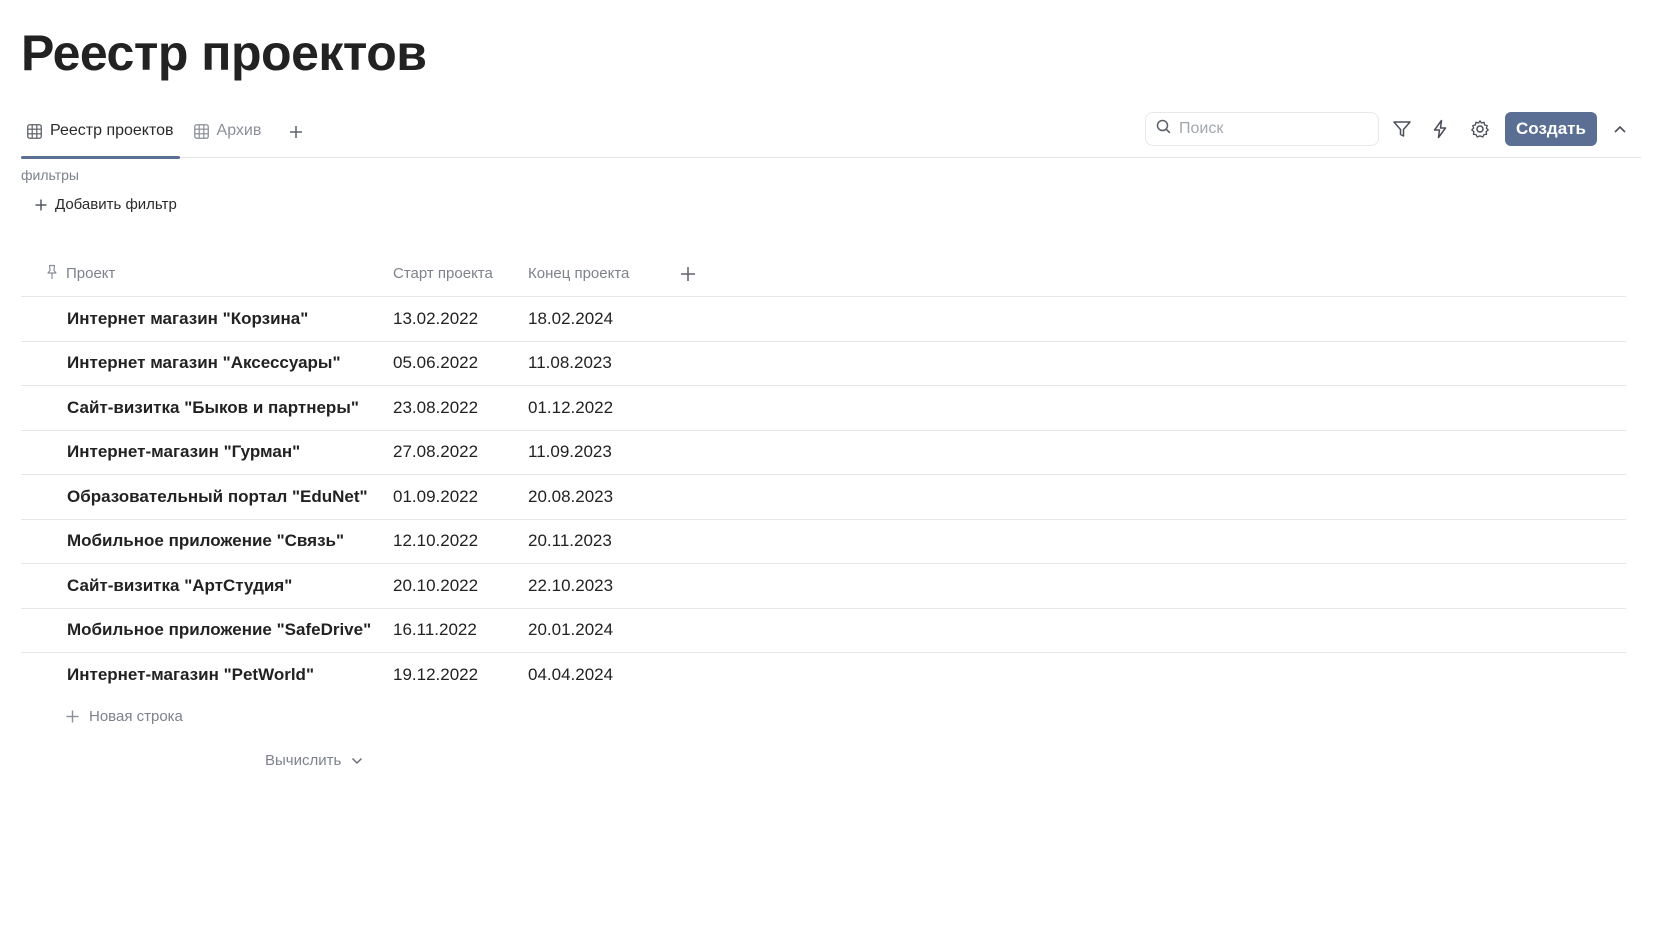 The height and width of the screenshot is (930, 1654). I want to click on calculate-dropdown: Вычислить, so click(314, 760).